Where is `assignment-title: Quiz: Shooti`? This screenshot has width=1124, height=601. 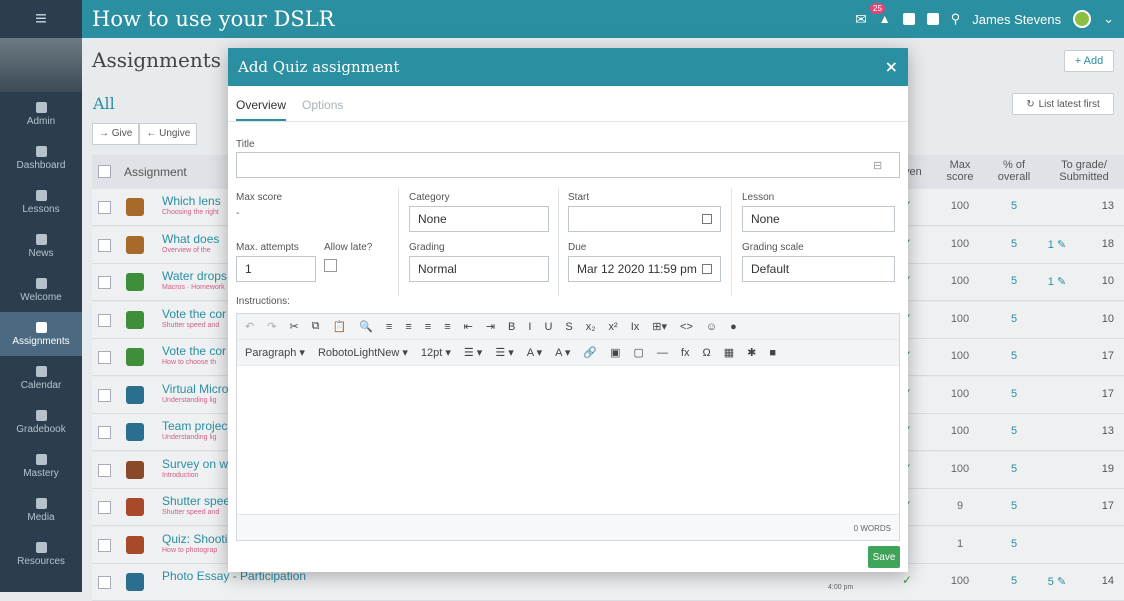
assignment-title: Quiz: Shooti is located at coordinates (194, 539).